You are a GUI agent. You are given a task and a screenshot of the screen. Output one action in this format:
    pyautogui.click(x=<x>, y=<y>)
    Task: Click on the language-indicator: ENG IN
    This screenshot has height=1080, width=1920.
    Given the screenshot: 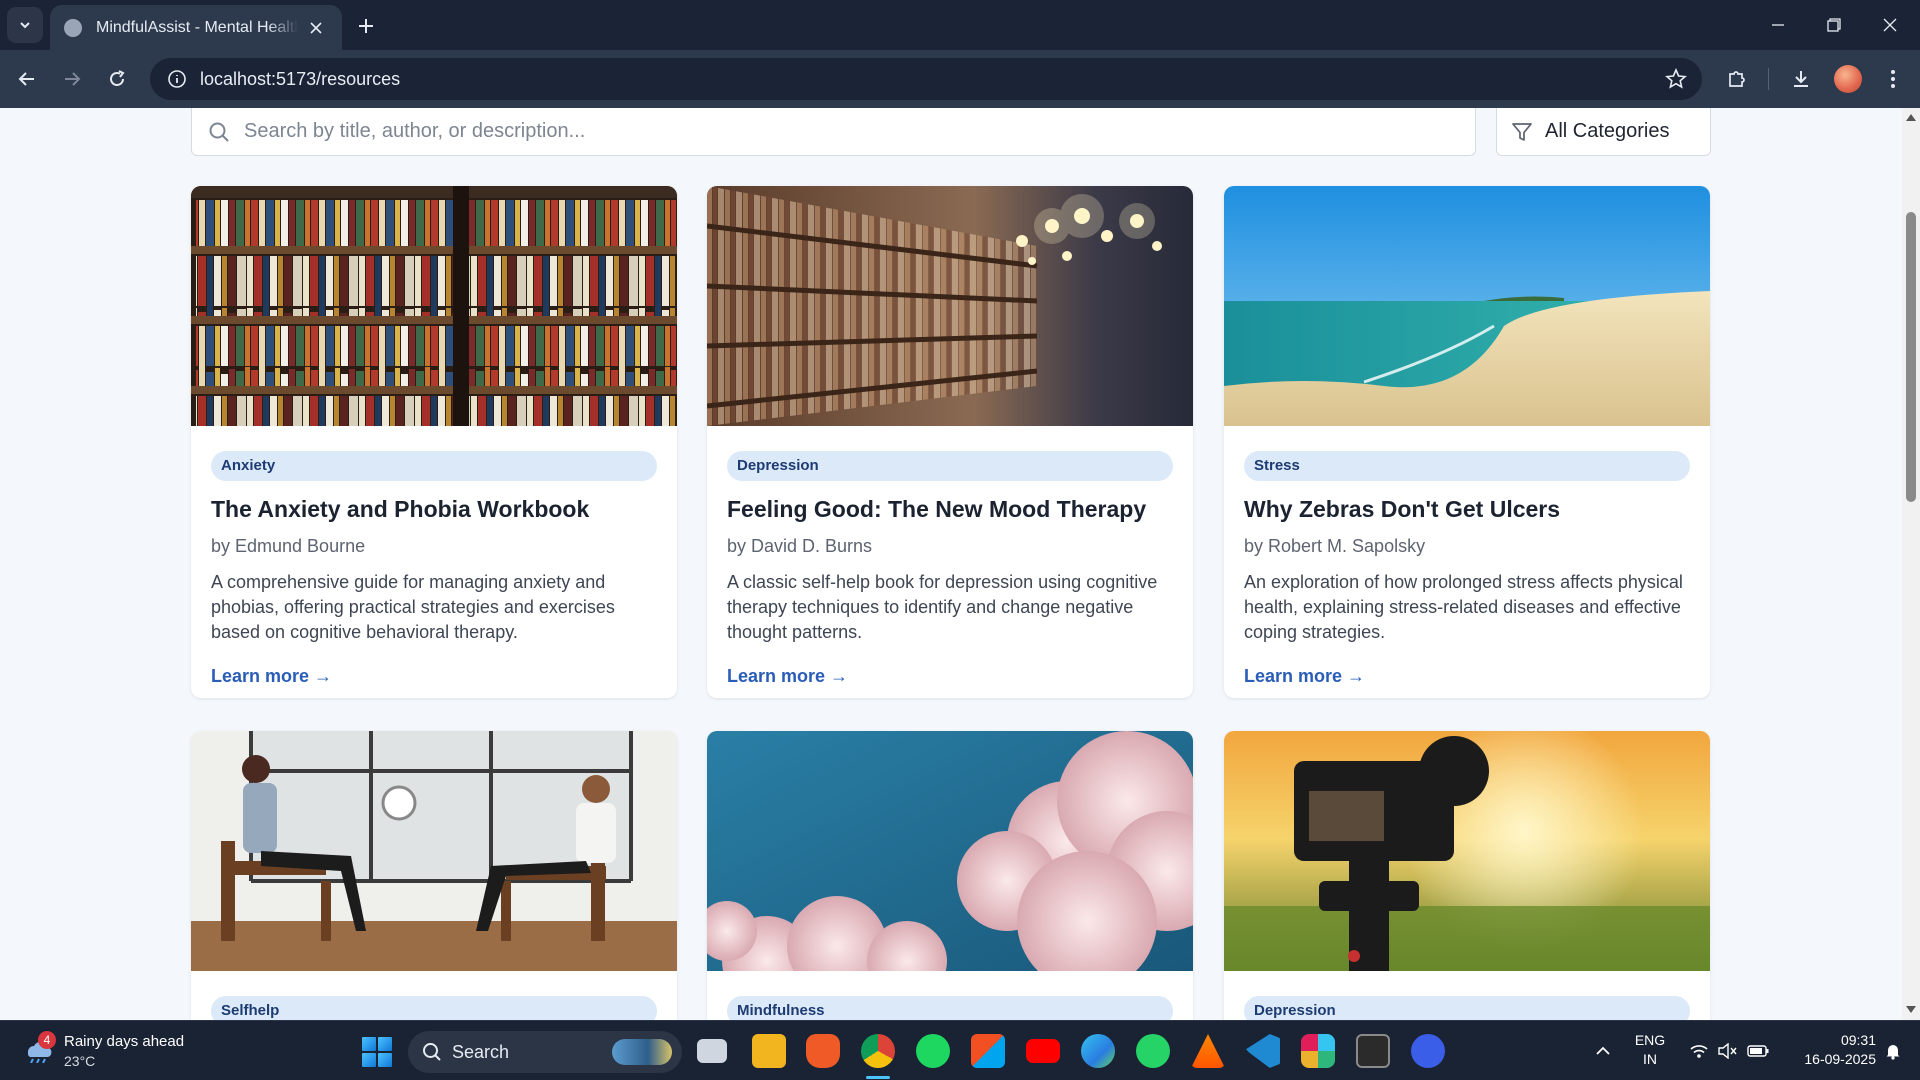 What is the action you would take?
    pyautogui.click(x=1650, y=1050)
    